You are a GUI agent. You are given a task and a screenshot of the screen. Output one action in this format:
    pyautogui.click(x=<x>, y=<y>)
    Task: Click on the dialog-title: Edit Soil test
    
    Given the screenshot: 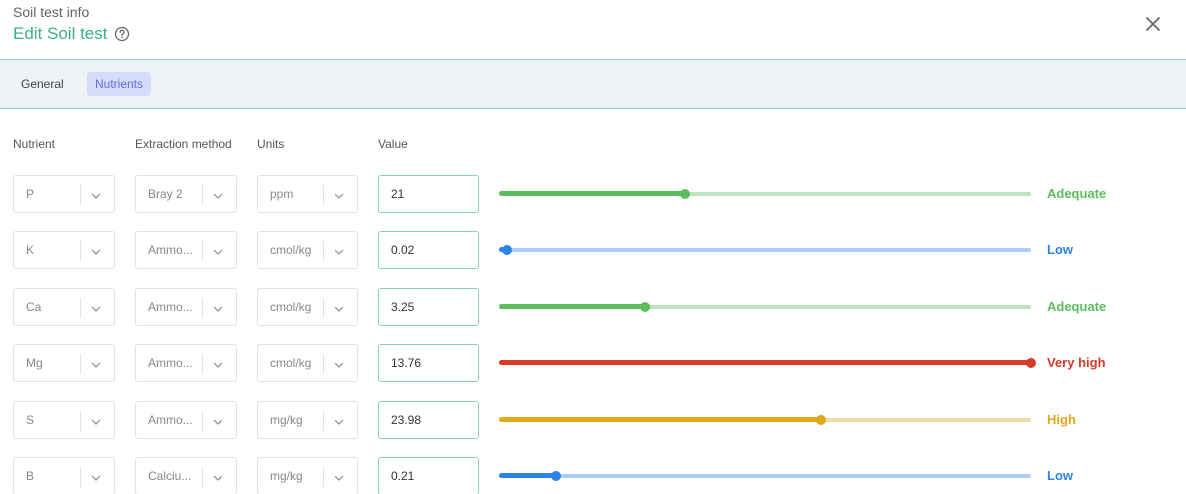 What is the action you would take?
    pyautogui.click(x=71, y=34)
    